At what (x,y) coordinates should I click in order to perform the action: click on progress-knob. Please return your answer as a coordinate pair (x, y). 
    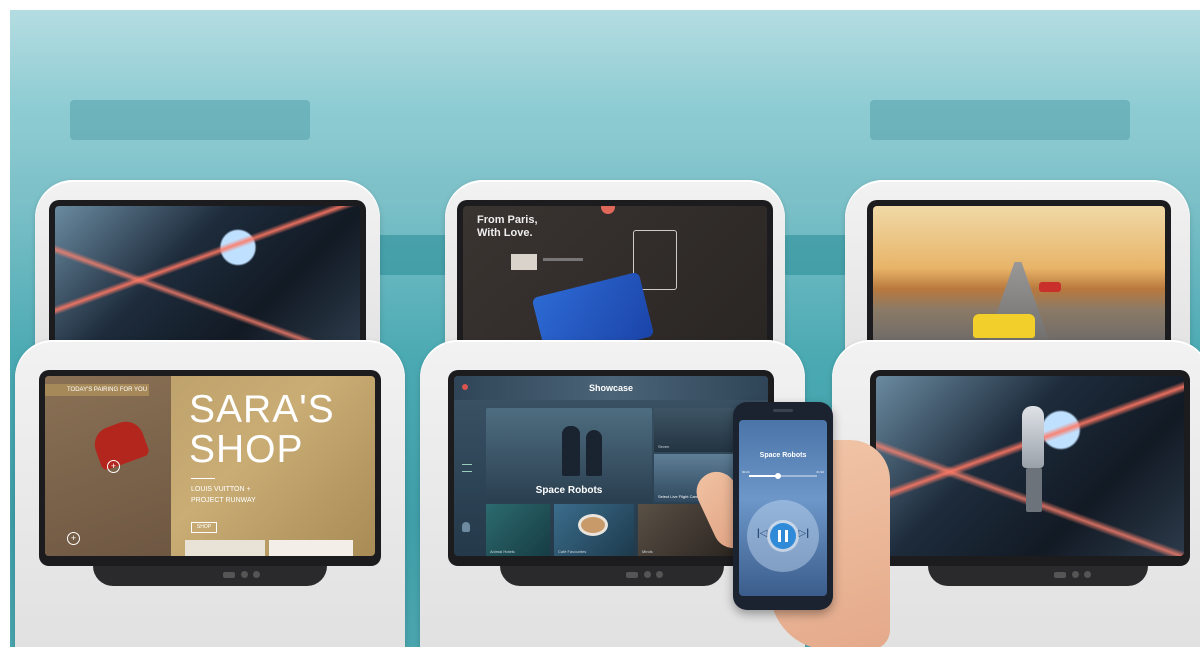
    Looking at the image, I should click on (777, 476).